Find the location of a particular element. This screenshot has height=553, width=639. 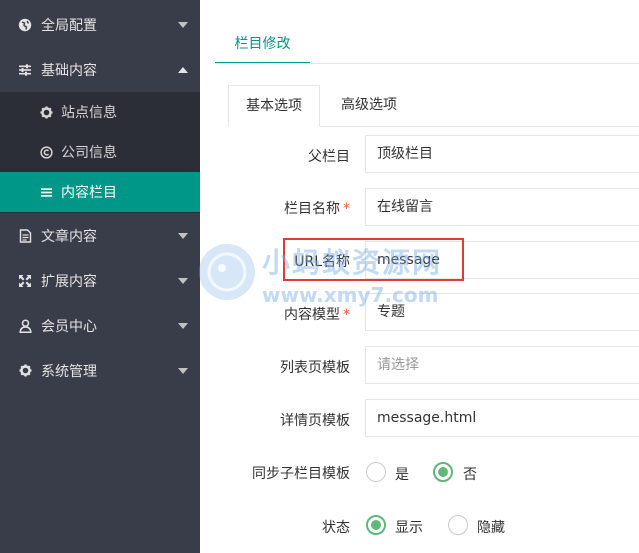

globe-icon is located at coordinates (25, 25).